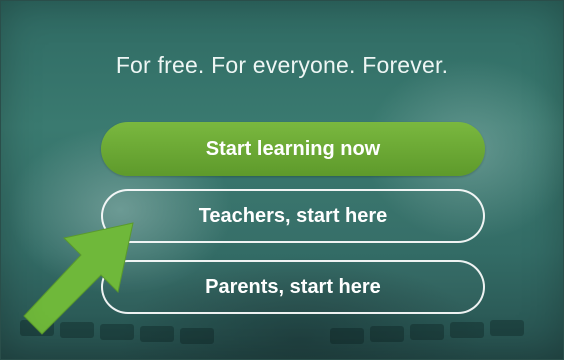 The width and height of the screenshot is (564, 360). I want to click on start-learning-button: Start learning now, so click(293, 149).